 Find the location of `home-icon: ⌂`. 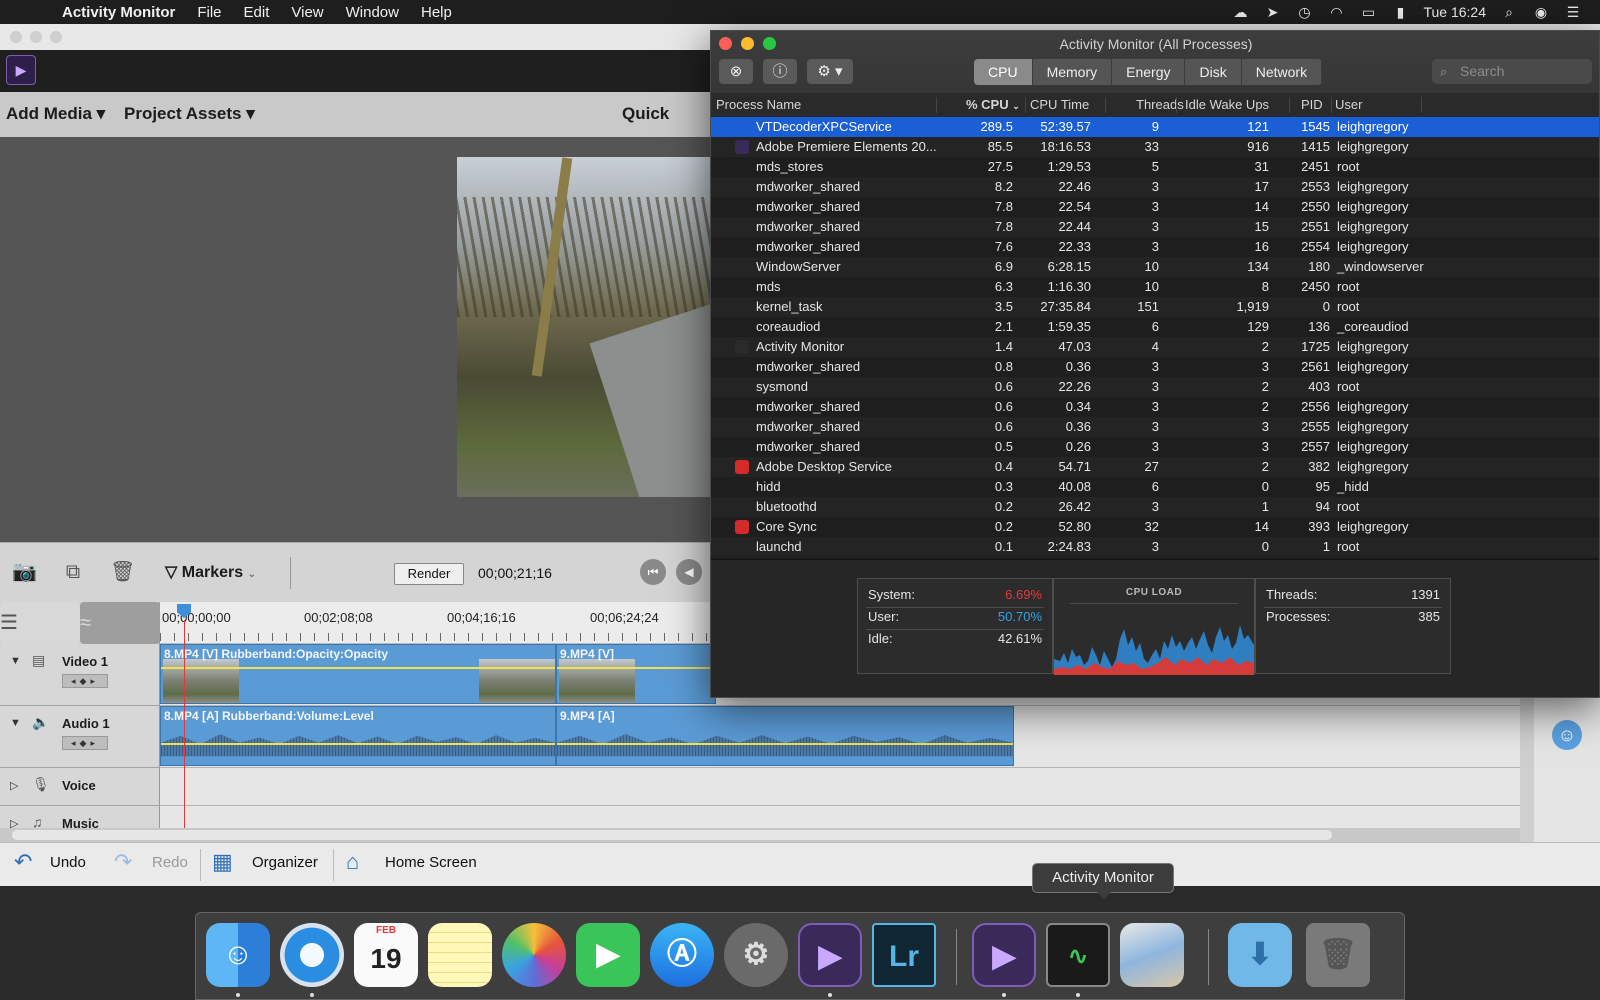

home-icon: ⌂ is located at coordinates (352, 862).